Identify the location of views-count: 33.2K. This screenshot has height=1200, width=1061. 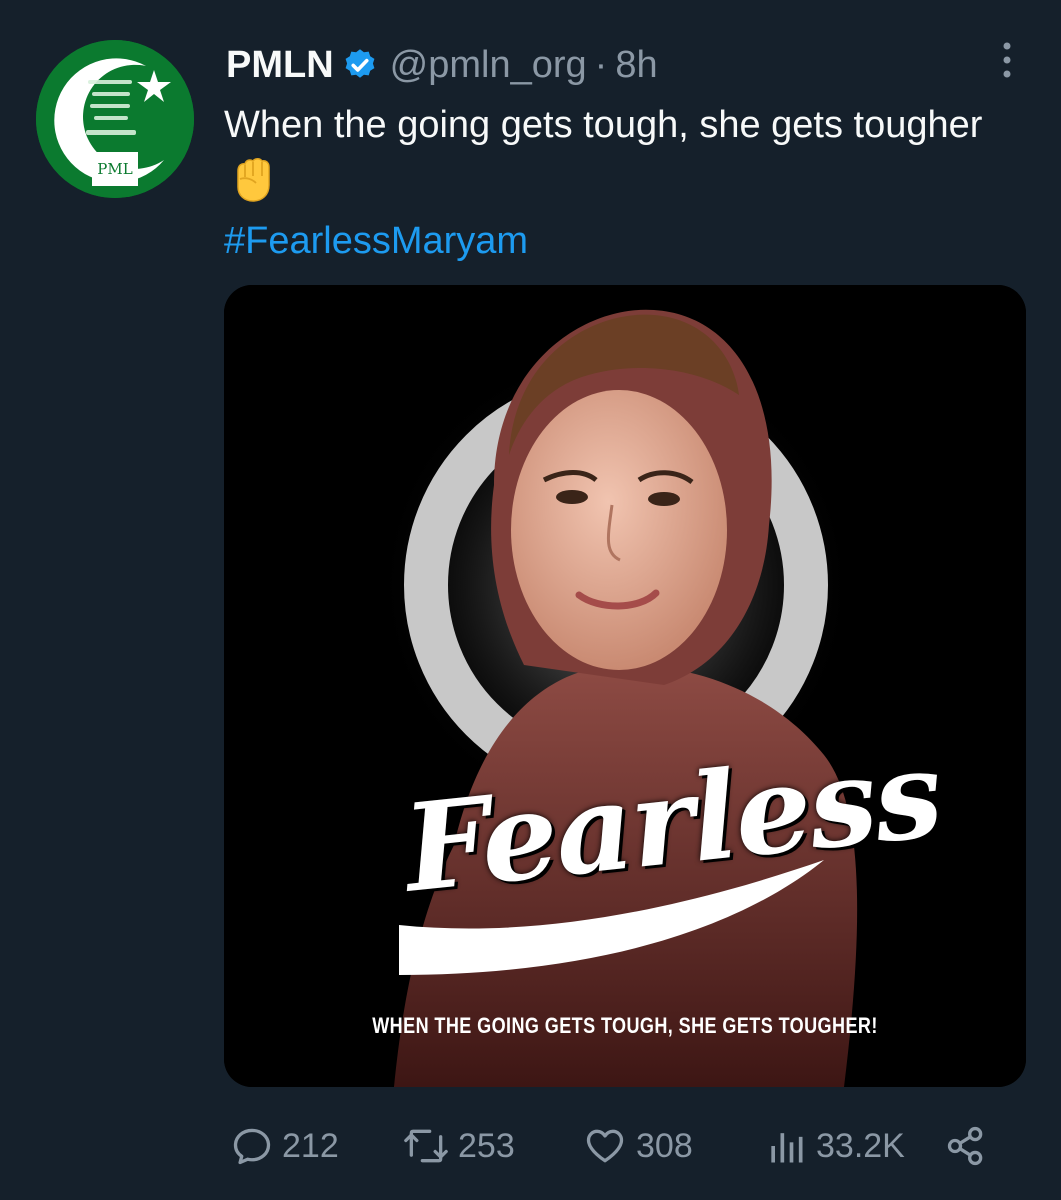
(860, 1145).